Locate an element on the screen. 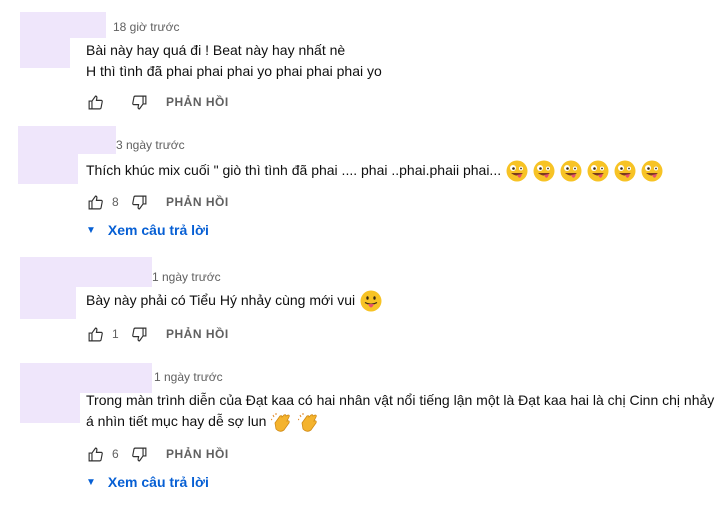  comment-text: á nhìn tiết mục hay dễ sợ lun is located at coordinates (176, 421).